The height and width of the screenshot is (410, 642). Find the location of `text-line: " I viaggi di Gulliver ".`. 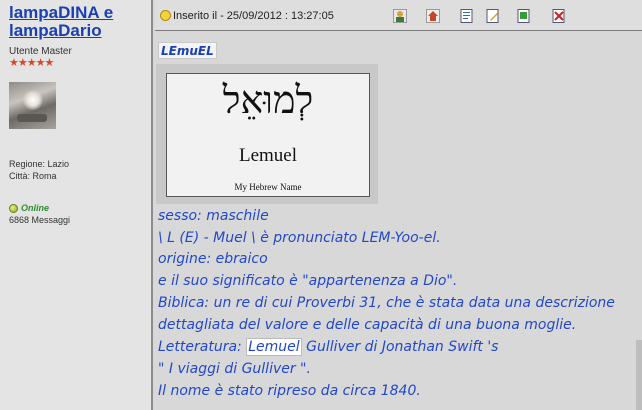

text-line: " I viaggi di Gulliver ". is located at coordinates (234, 369).